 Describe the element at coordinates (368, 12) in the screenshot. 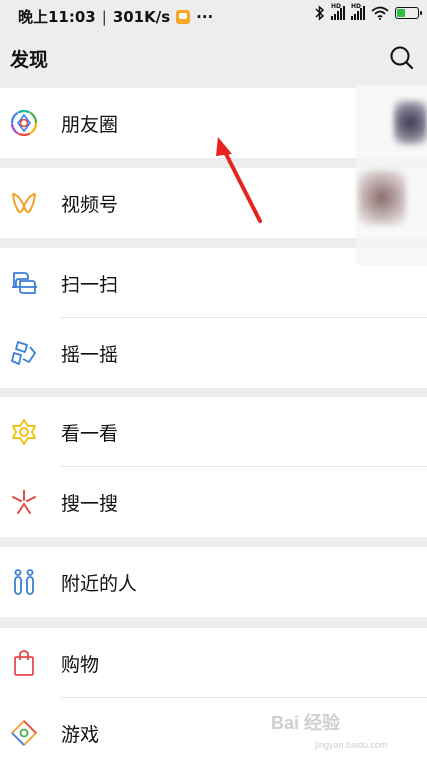

I see `status-bar-right: HD HD` at that location.